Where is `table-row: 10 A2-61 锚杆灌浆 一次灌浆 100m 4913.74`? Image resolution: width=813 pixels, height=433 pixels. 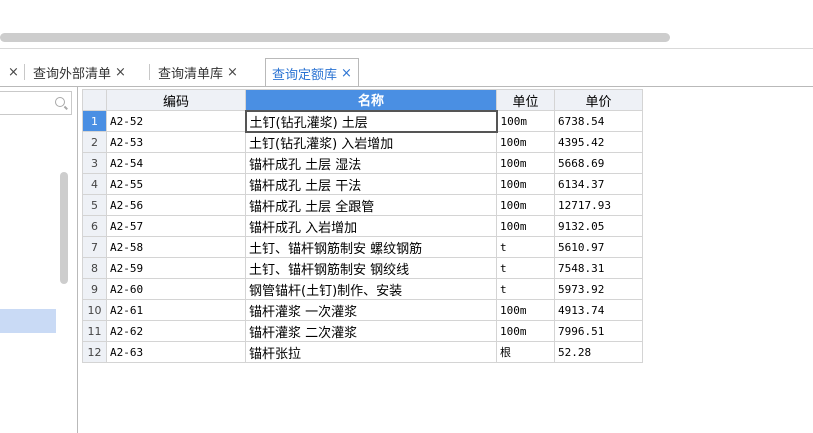 table-row: 10 A2-61 锚杆灌浆 一次灌浆 100m 4913.74 is located at coordinates (362, 310).